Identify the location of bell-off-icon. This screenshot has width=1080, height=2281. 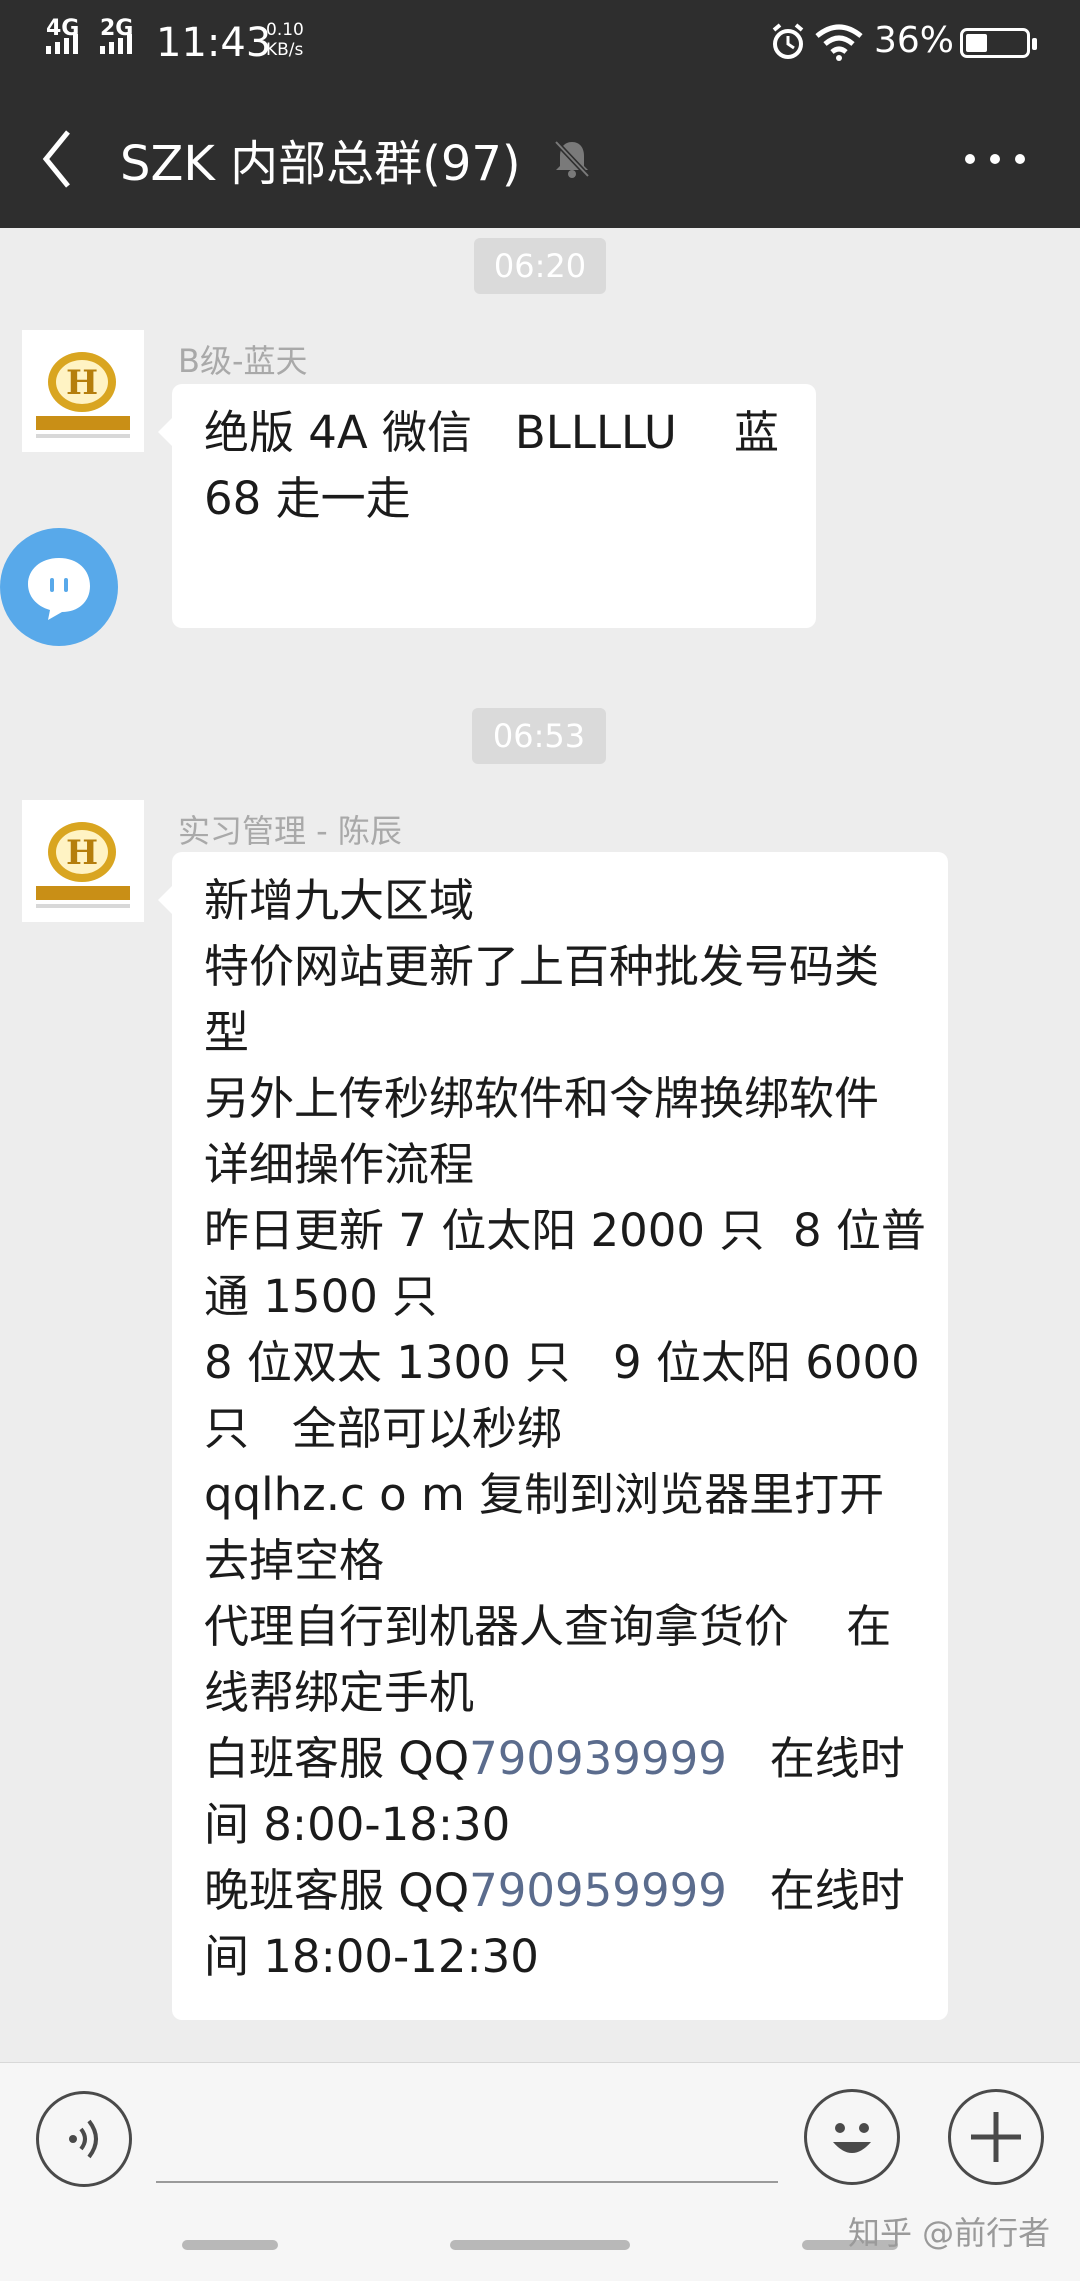
(572, 159).